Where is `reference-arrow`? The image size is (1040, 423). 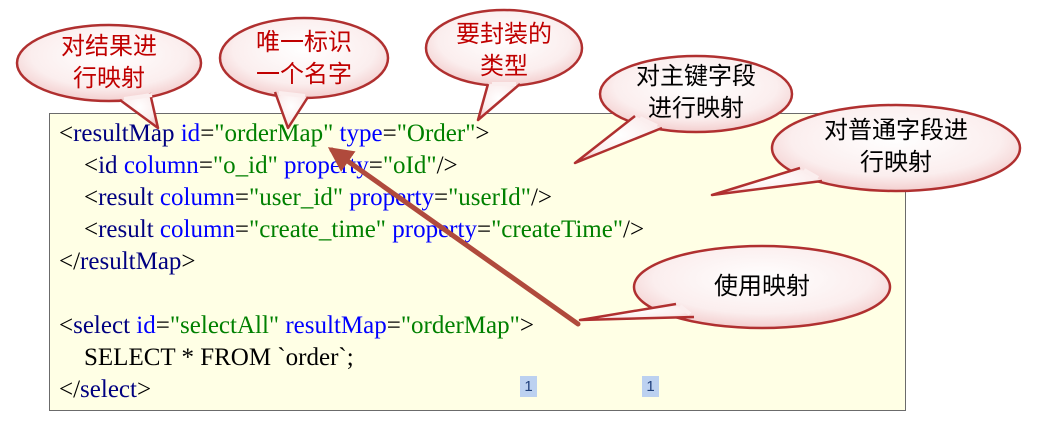 reference-arrow is located at coordinates (454, 237).